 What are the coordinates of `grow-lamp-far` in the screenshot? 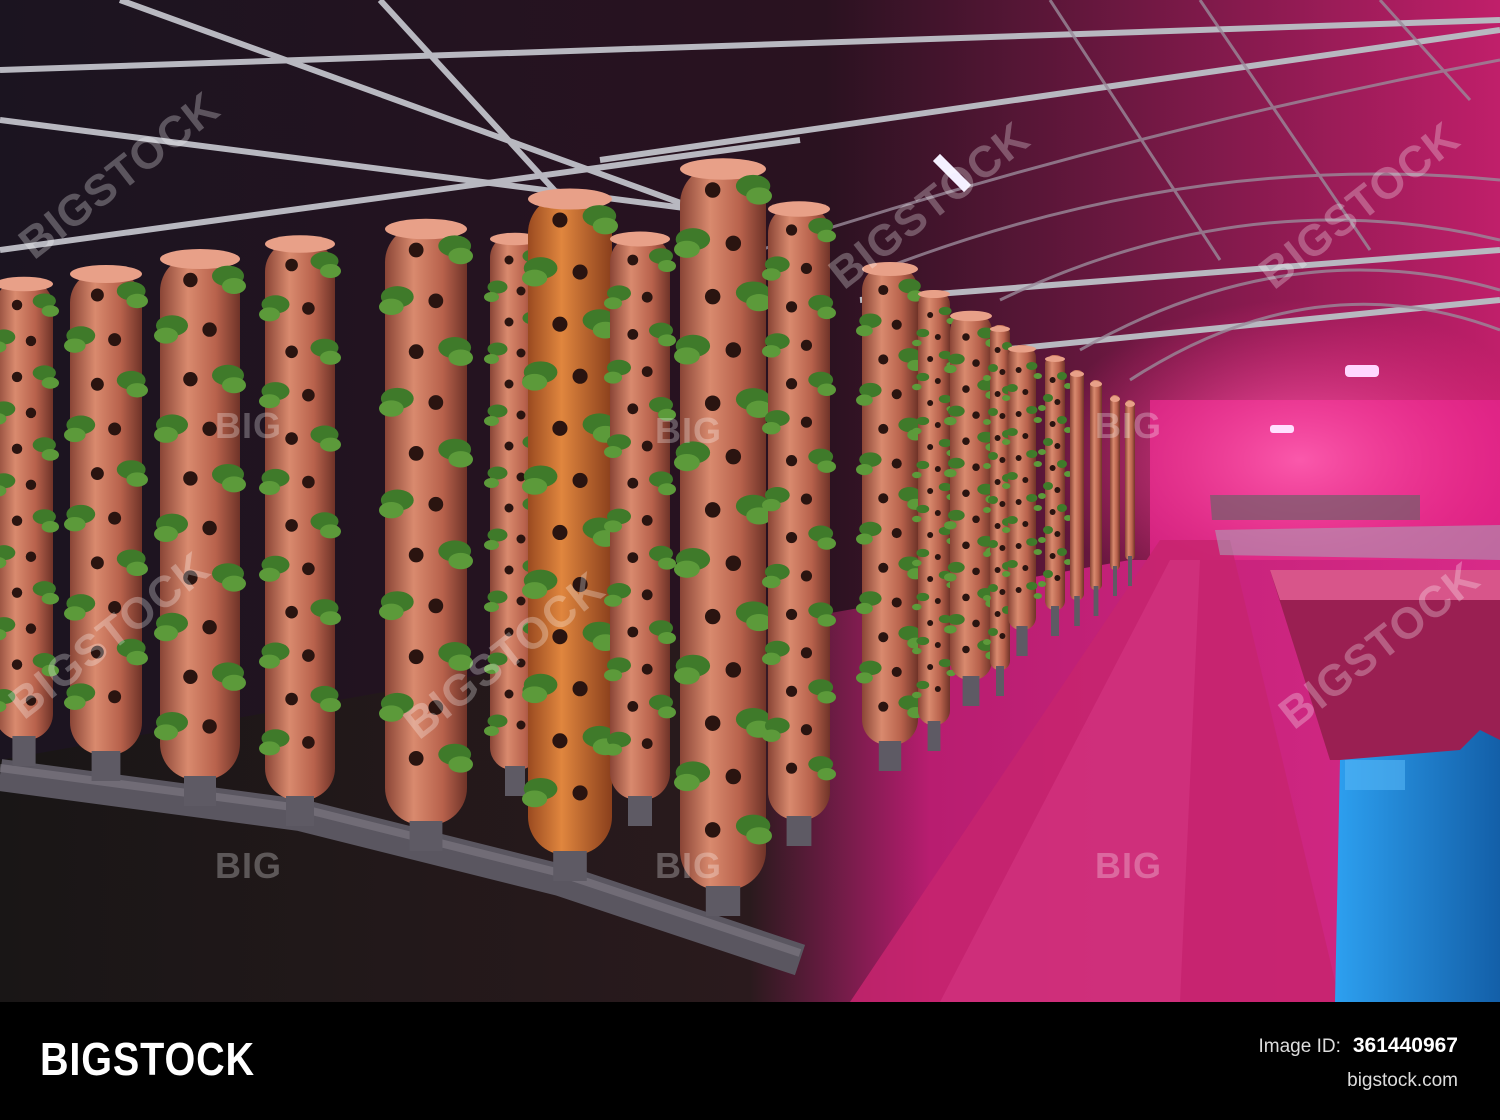 It's located at (1282, 429).